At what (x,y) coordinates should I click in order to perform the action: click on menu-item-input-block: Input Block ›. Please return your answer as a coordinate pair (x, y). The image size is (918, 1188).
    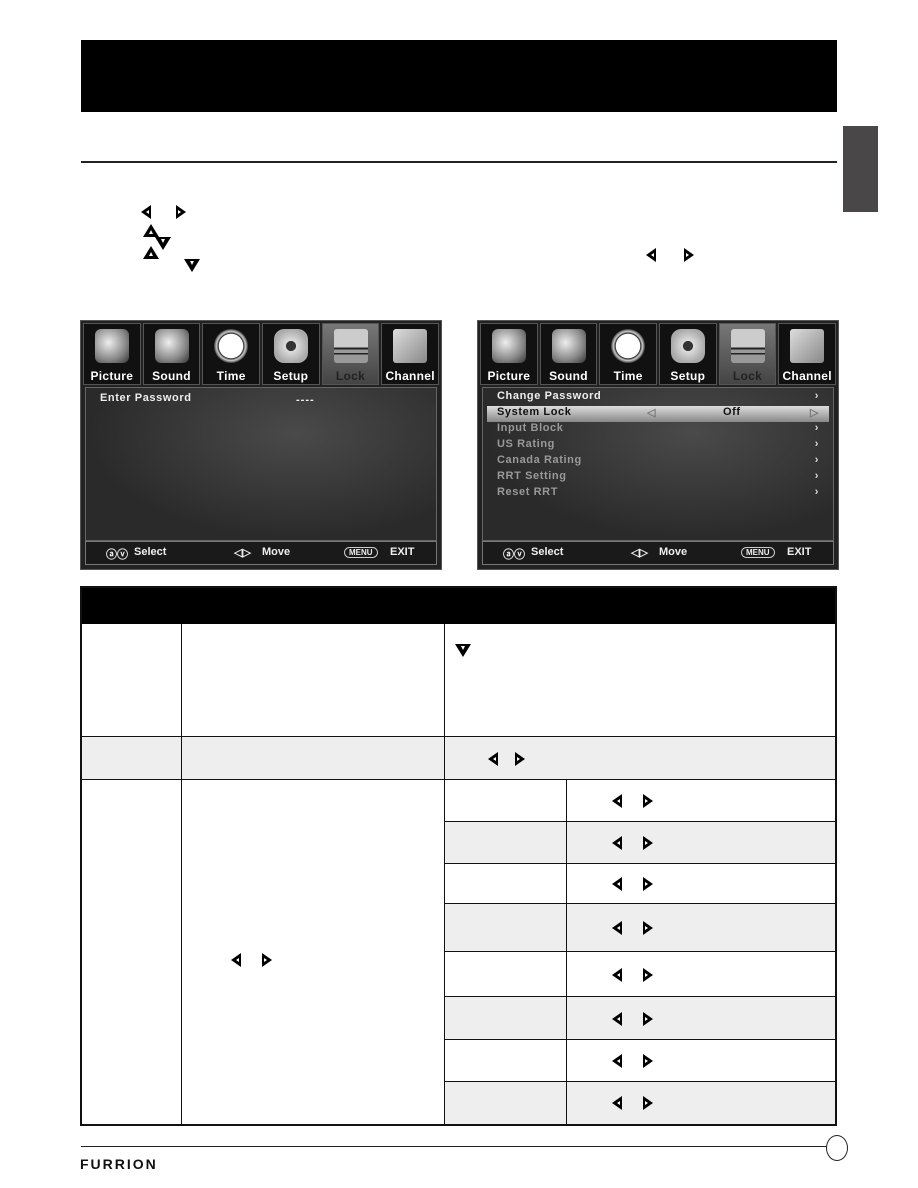
    Looking at the image, I should click on (658, 430).